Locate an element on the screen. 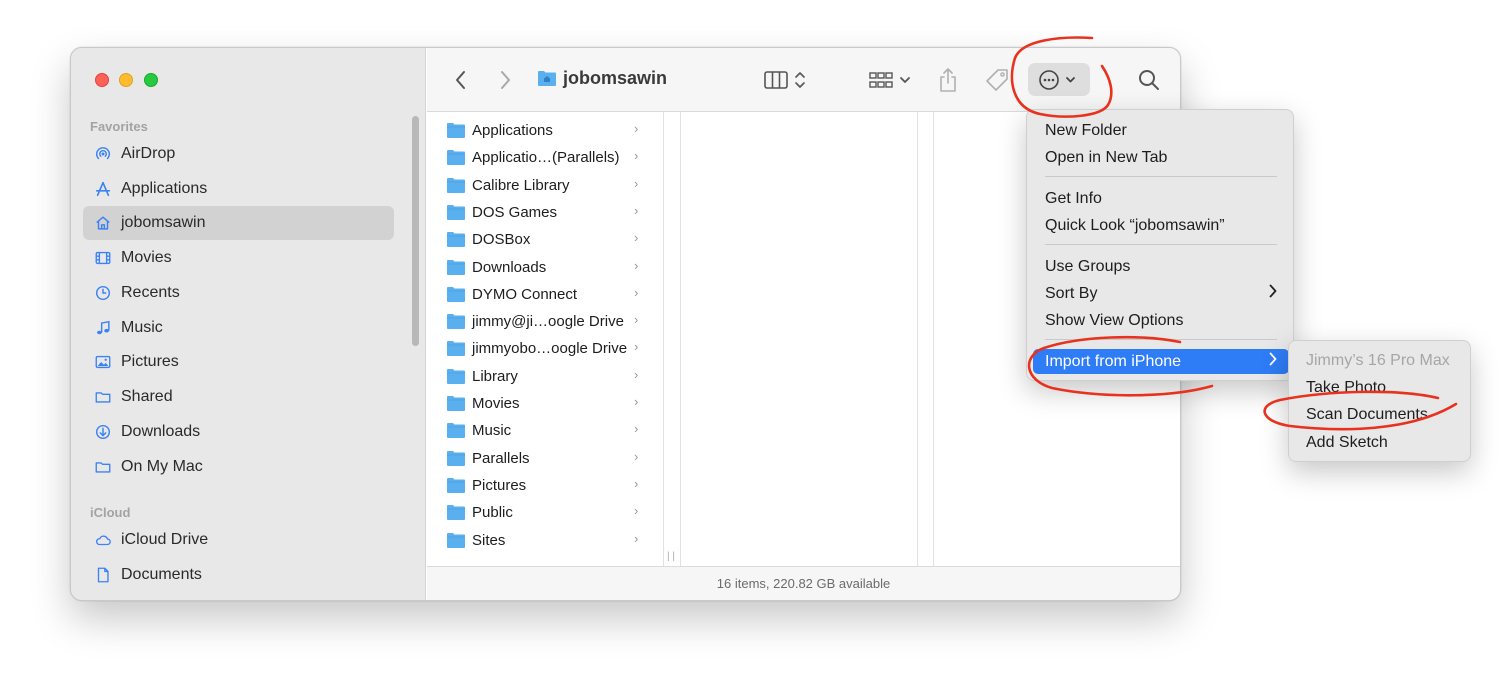  sidebar-item-downloads: Downloads is located at coordinates (238, 432).